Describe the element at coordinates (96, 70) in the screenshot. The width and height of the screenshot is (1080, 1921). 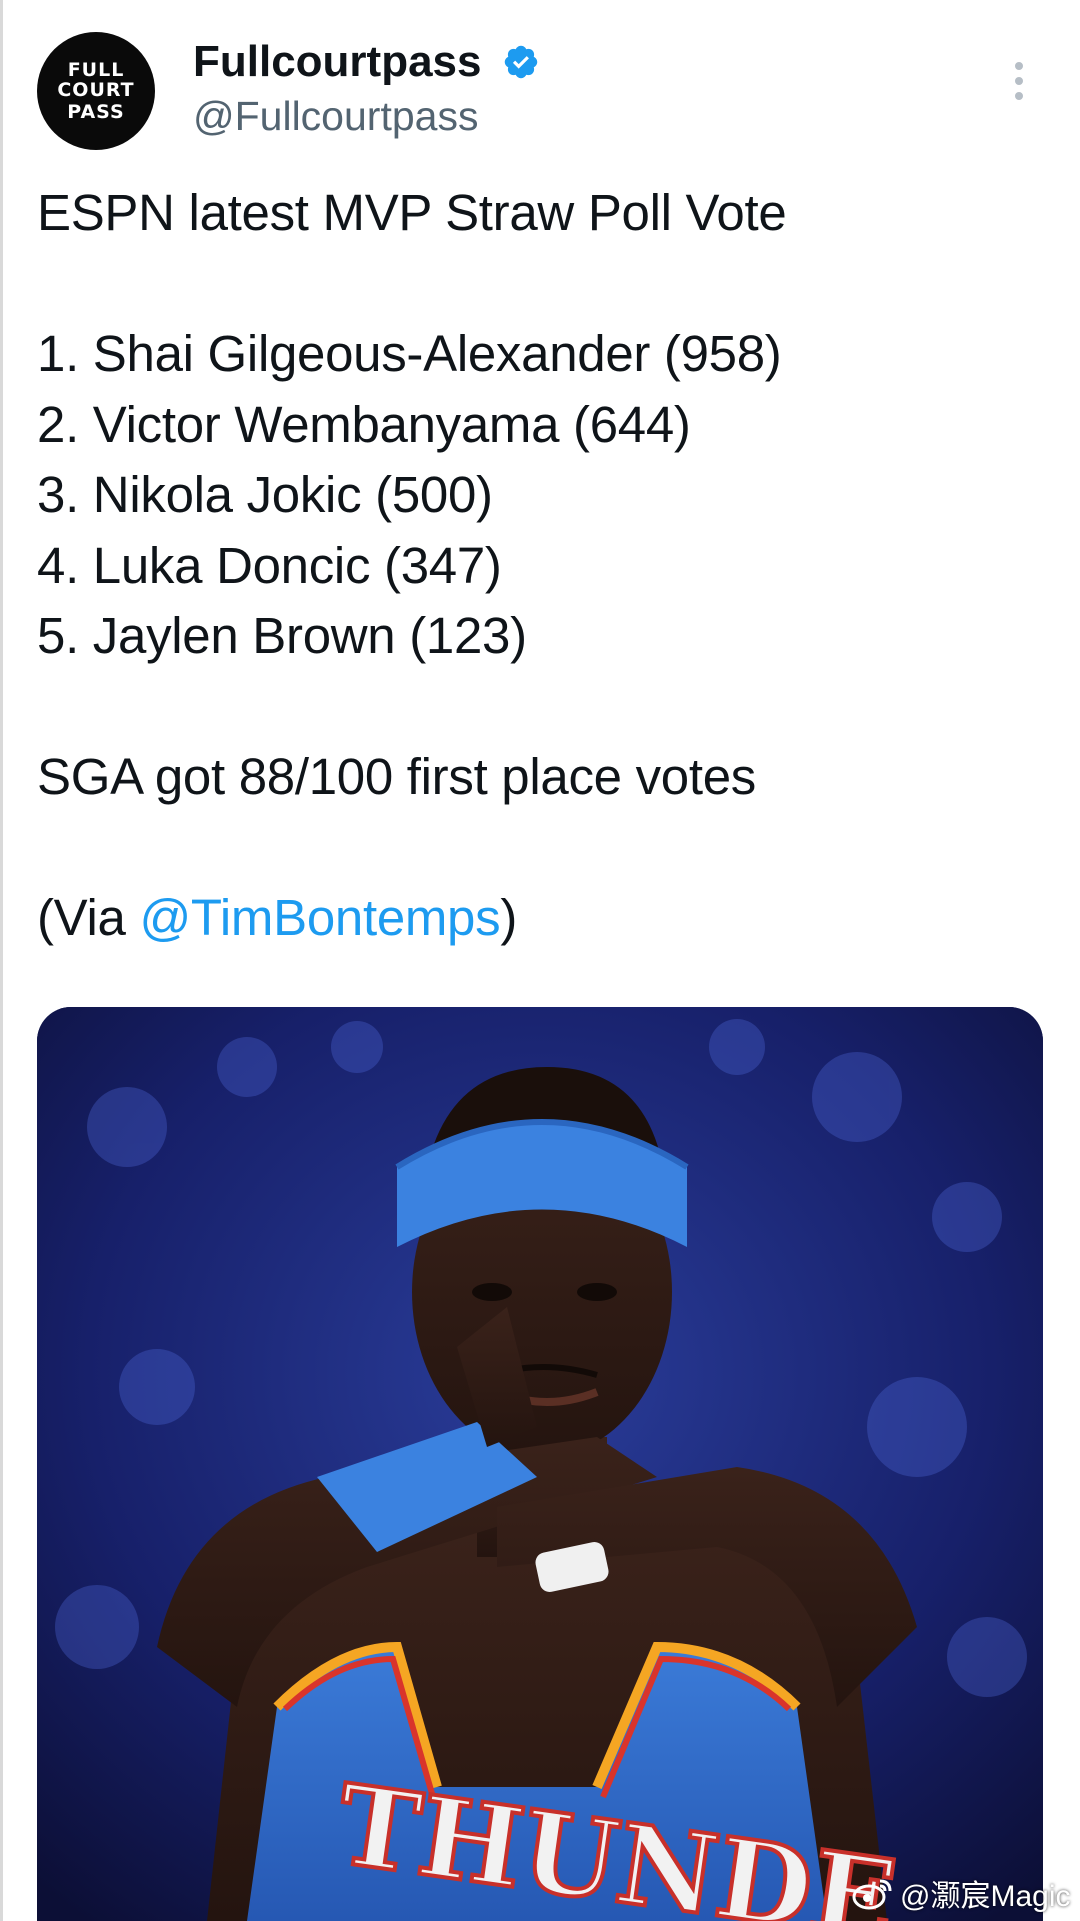
I see `avatar-logo-line-1: FULL` at that location.